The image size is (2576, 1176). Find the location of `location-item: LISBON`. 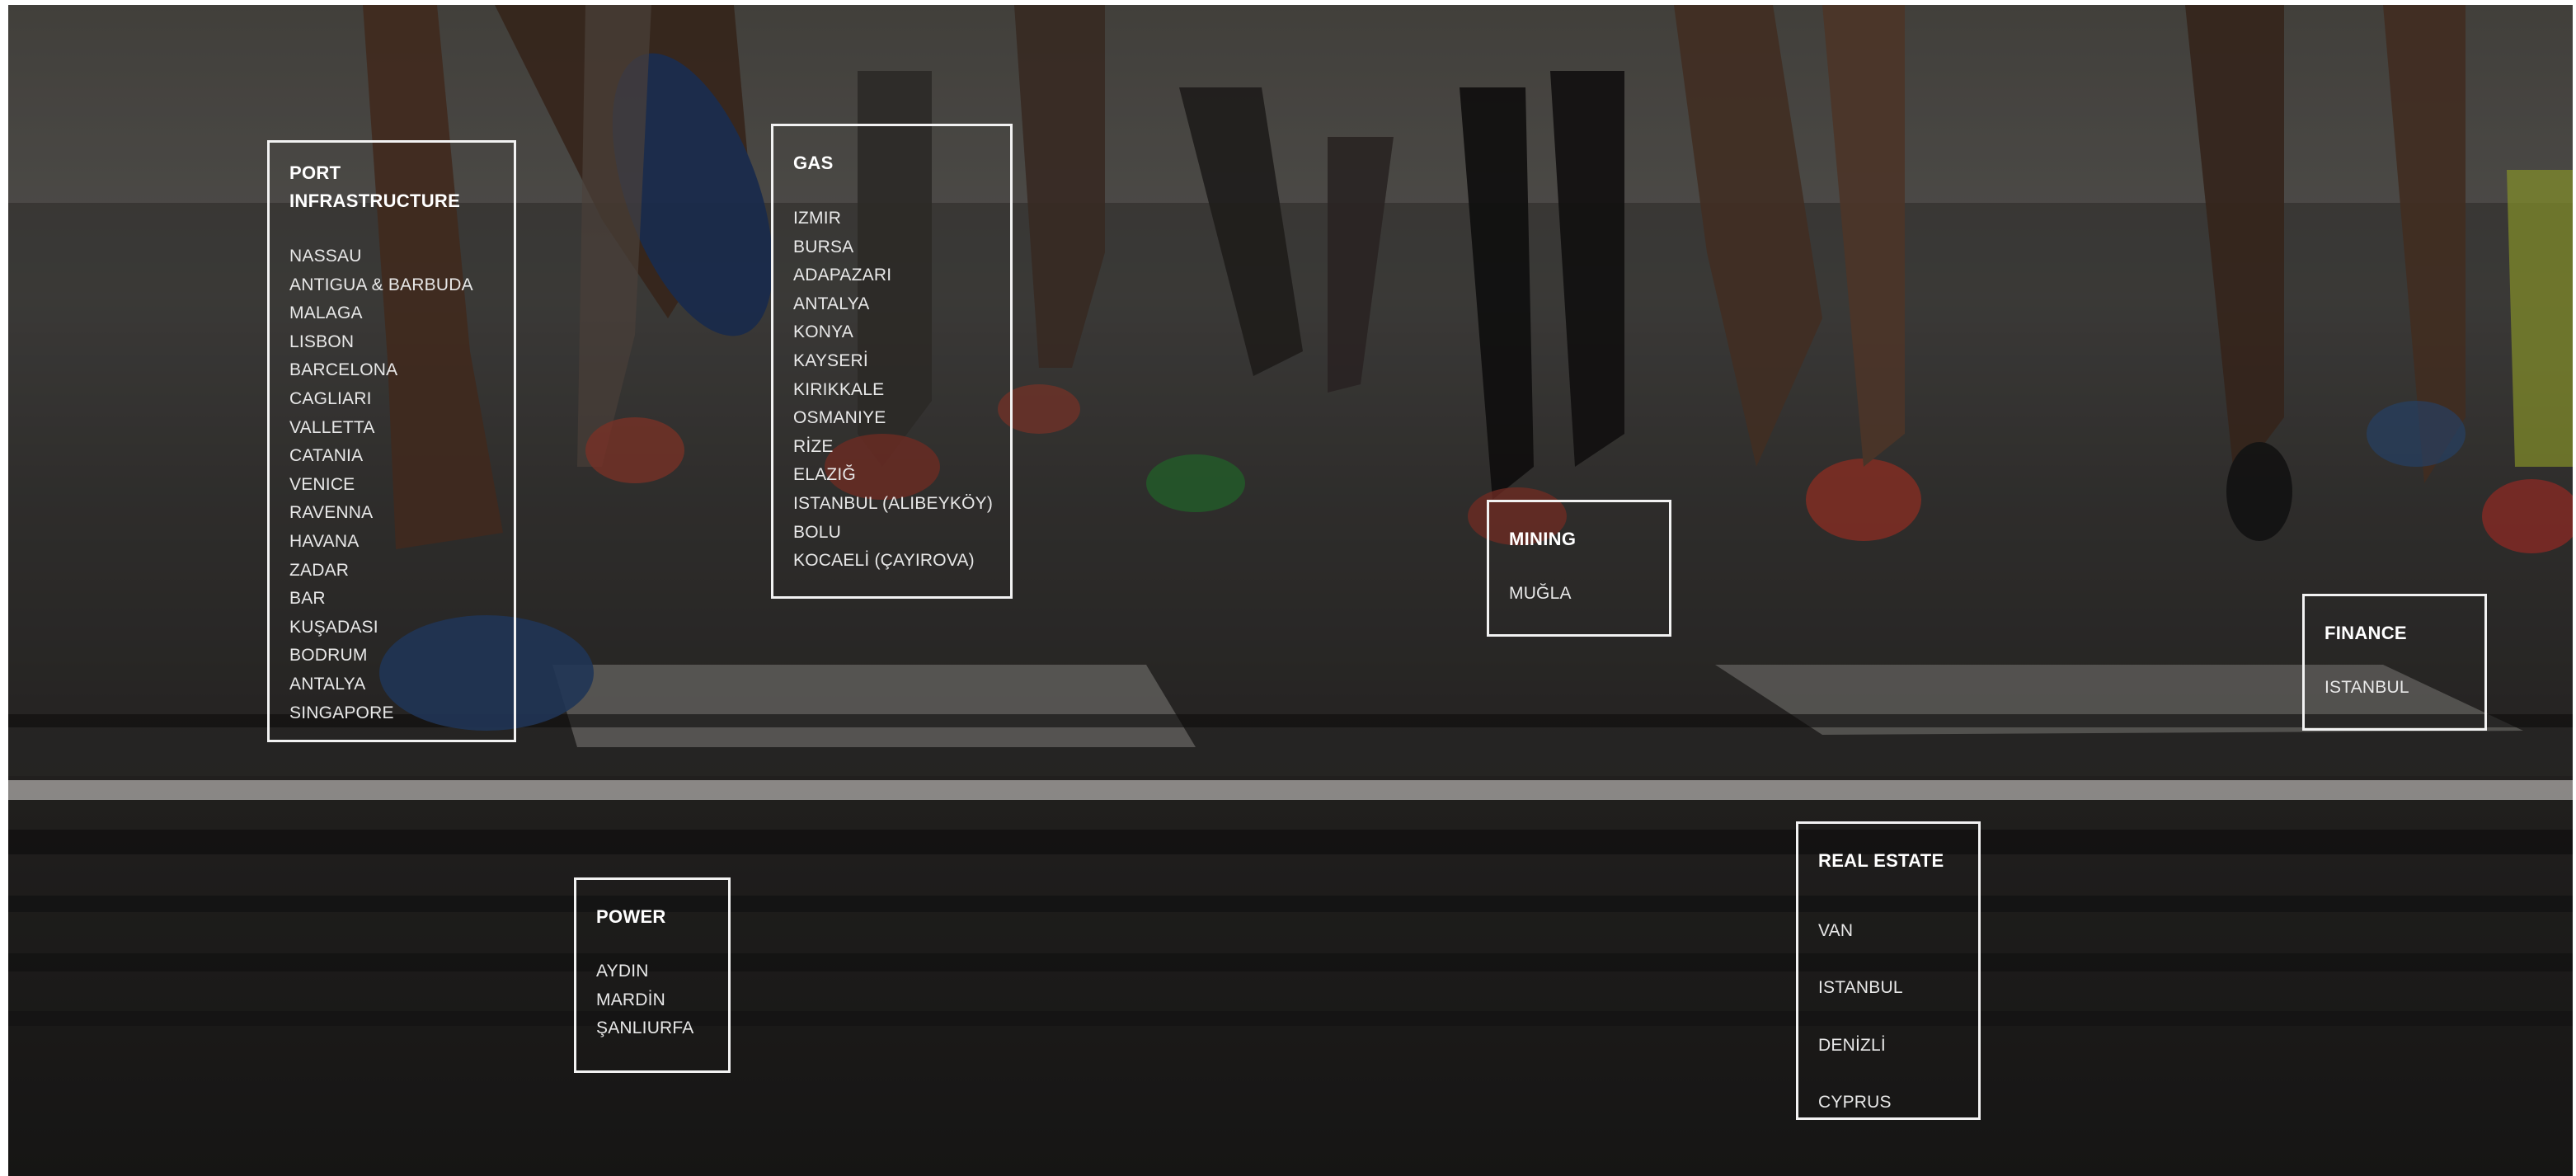

location-item: LISBON is located at coordinates (322, 341).